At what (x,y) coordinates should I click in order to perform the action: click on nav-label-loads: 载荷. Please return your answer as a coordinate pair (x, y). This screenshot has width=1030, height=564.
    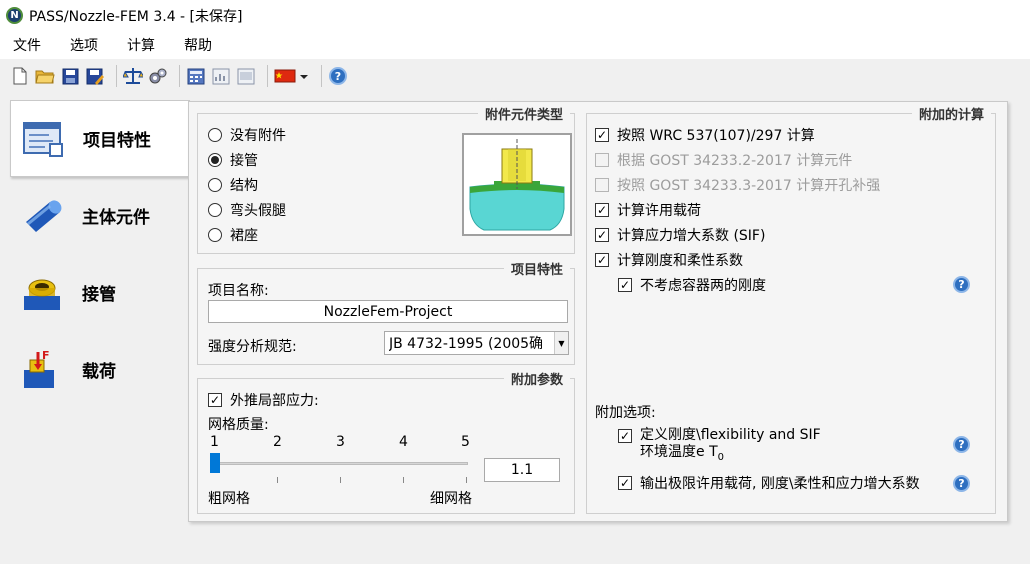
    Looking at the image, I should click on (99, 372).